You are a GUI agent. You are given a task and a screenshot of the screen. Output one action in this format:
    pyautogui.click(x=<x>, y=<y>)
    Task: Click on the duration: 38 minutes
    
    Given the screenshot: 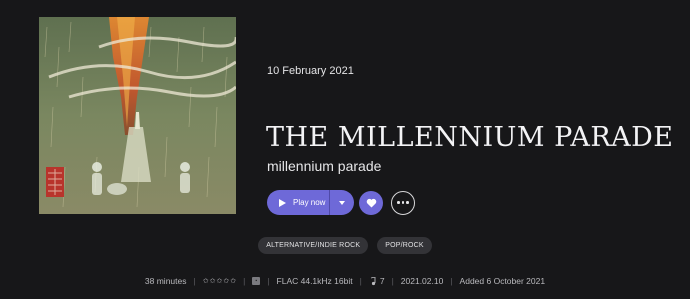 What is the action you would take?
    pyautogui.click(x=165, y=281)
    